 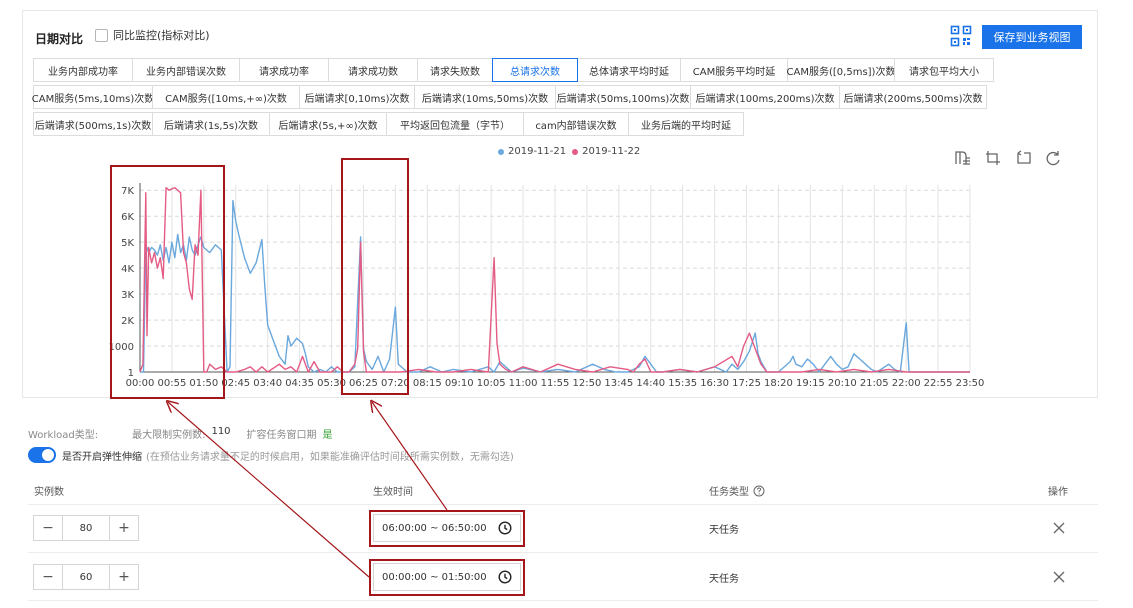 I want to click on max-instances-value: 110, so click(x=221, y=431).